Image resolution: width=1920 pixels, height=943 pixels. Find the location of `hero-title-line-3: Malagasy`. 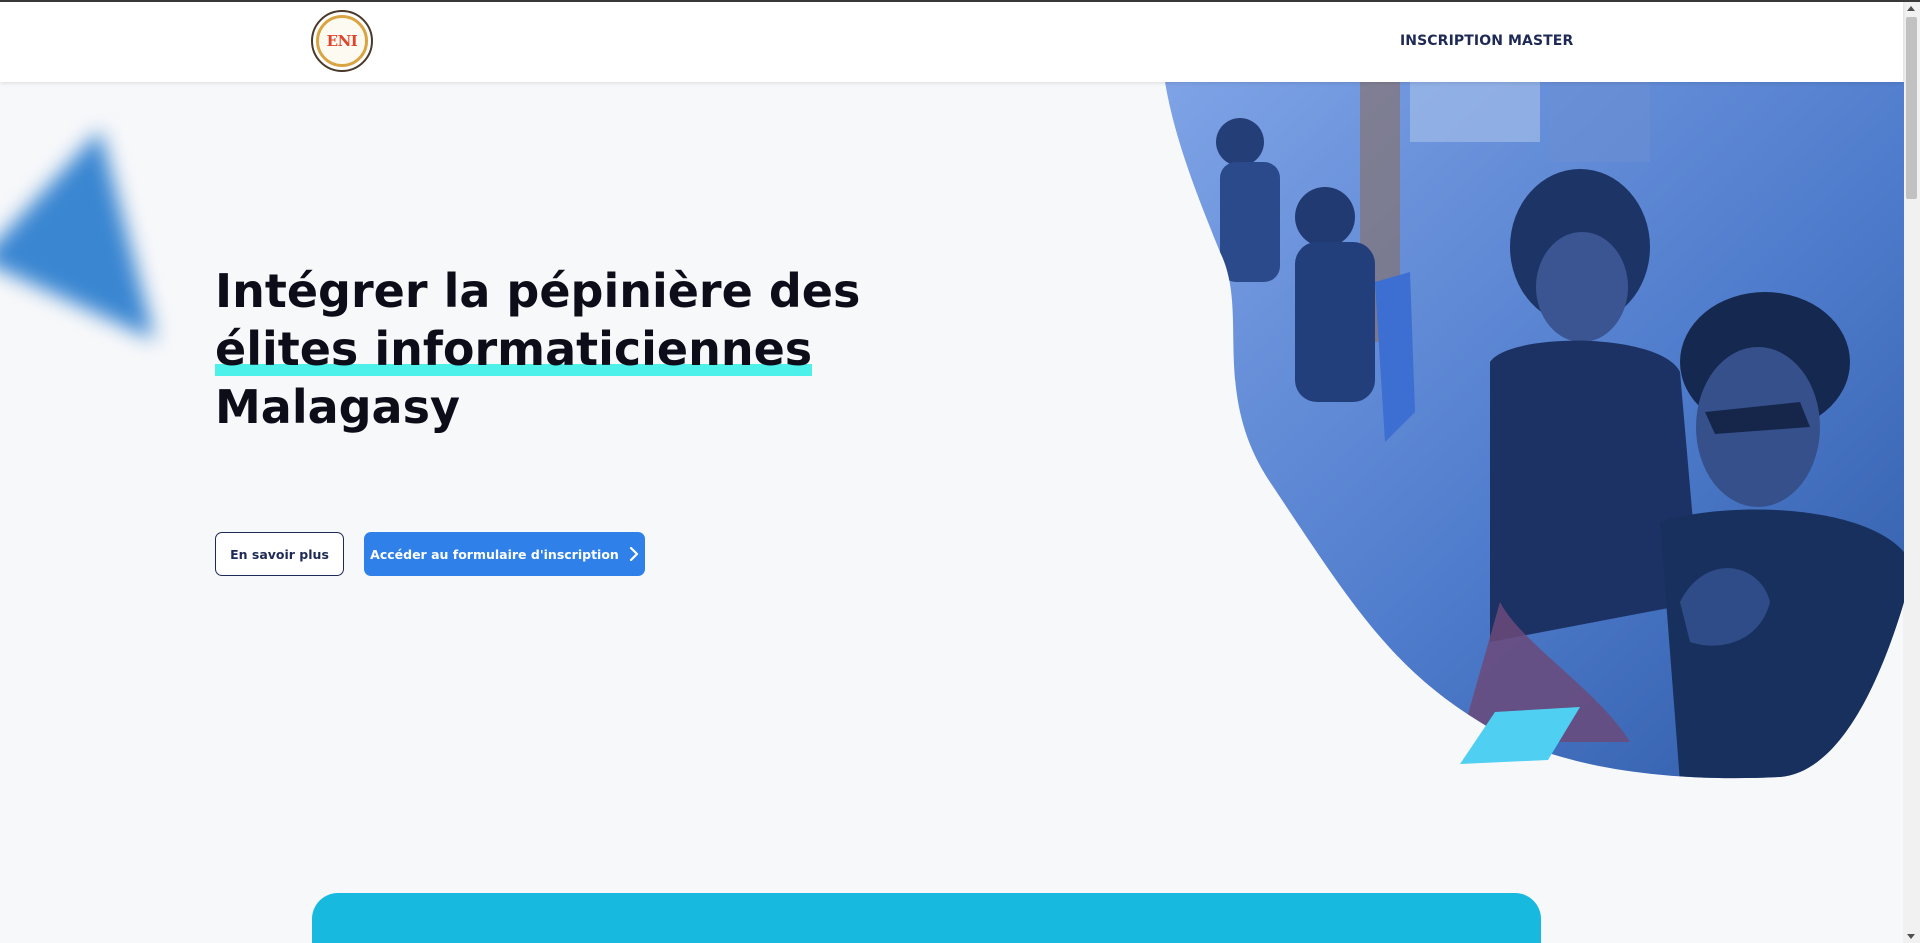

hero-title-line-3: Malagasy is located at coordinates (337, 407).